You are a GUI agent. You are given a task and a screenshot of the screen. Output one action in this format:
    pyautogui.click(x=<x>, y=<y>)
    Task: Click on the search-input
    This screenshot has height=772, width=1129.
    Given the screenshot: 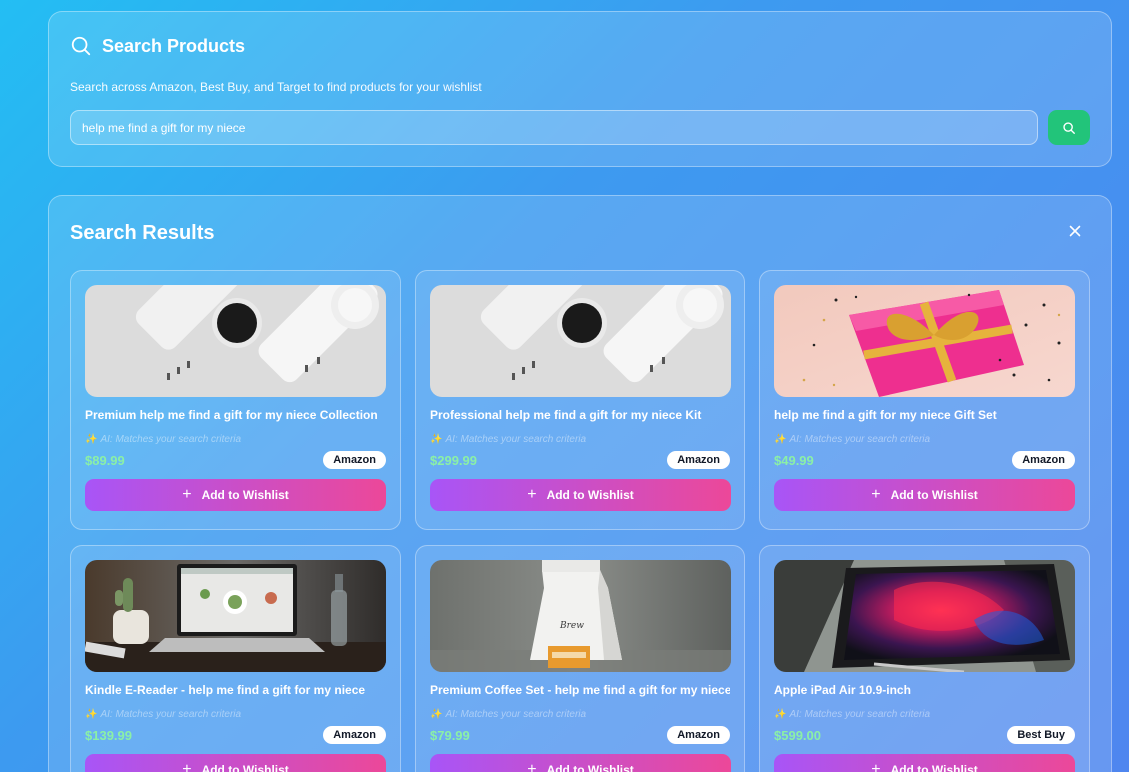 What is the action you would take?
    pyautogui.click(x=554, y=127)
    